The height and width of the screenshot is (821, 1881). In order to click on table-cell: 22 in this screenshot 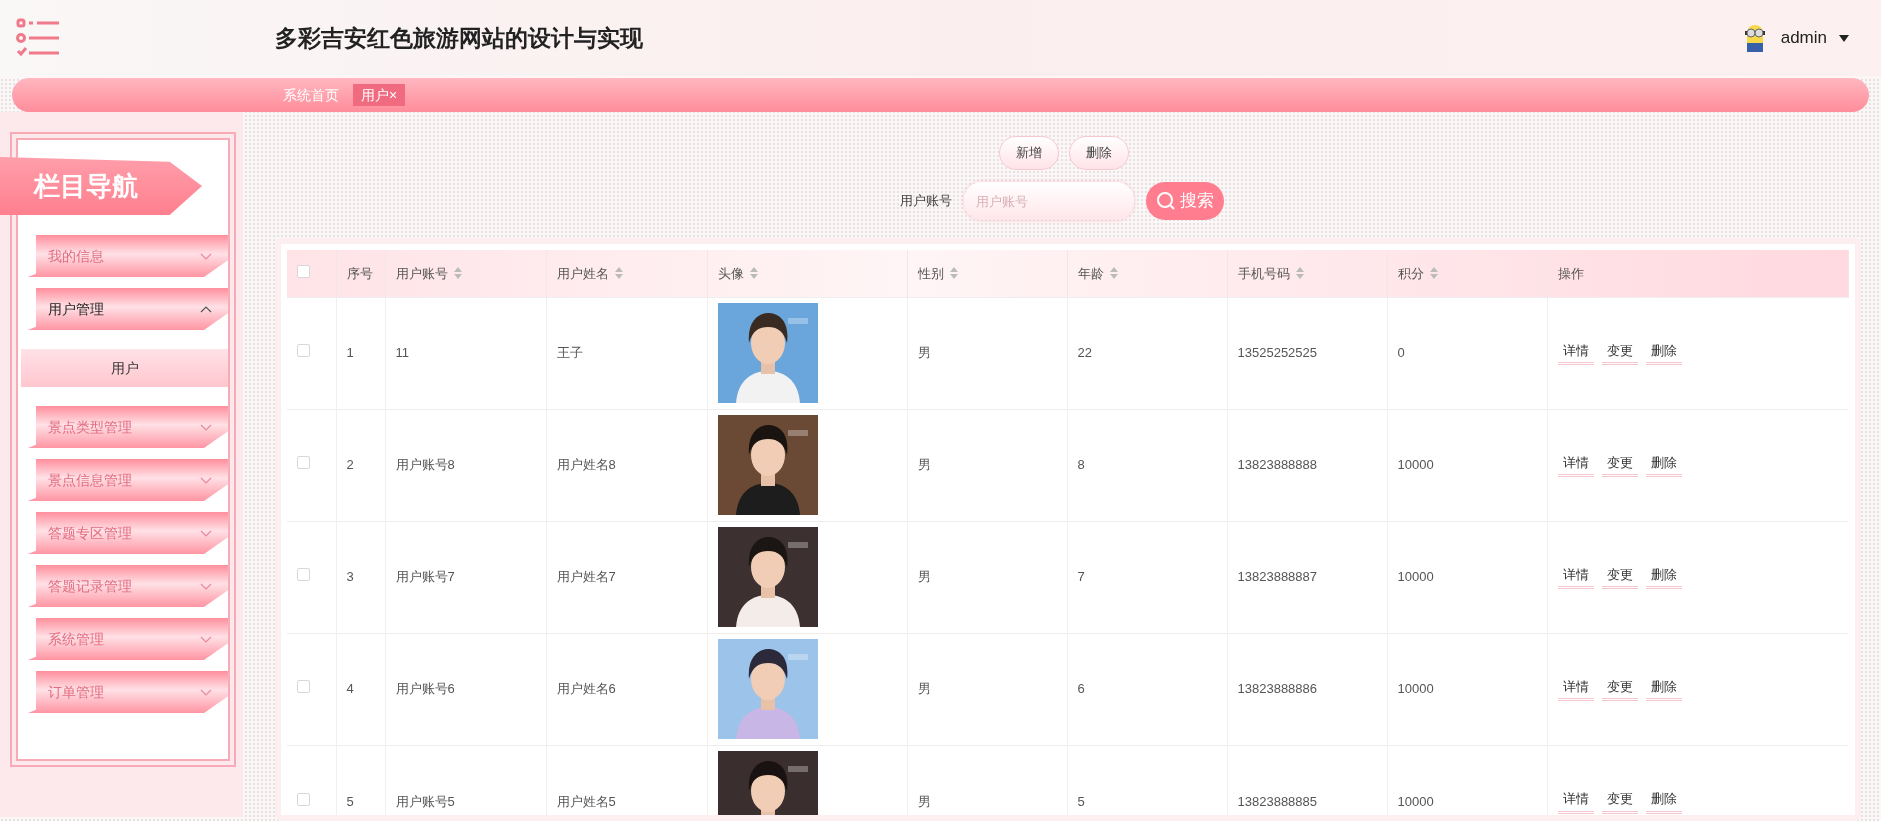, I will do `click(1084, 353)`.